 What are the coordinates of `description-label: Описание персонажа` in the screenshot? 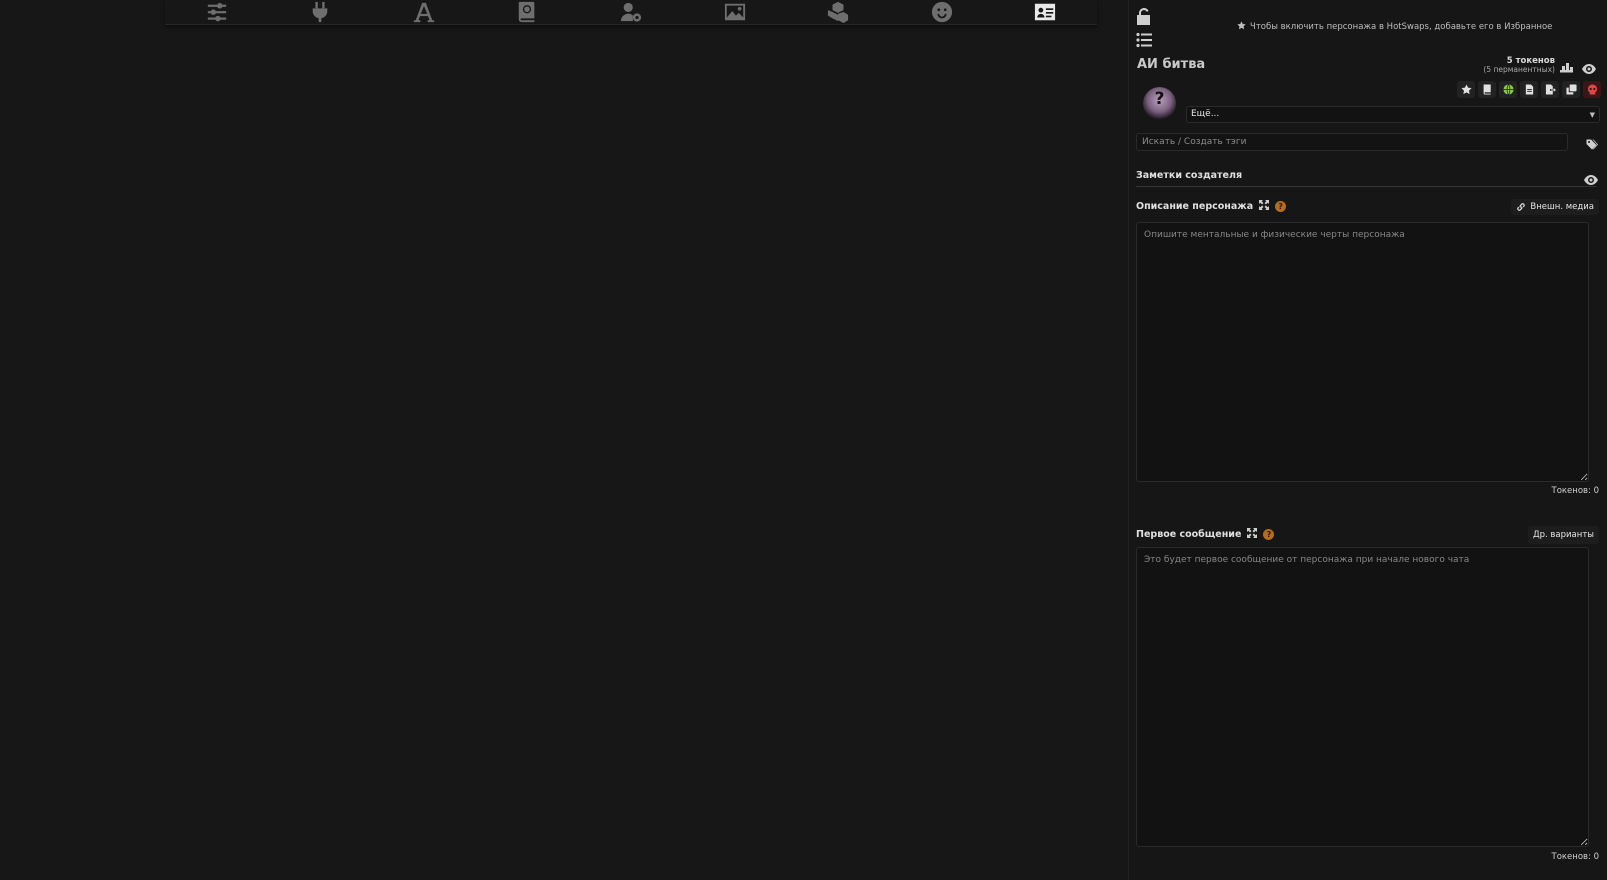 It's located at (1195, 206).